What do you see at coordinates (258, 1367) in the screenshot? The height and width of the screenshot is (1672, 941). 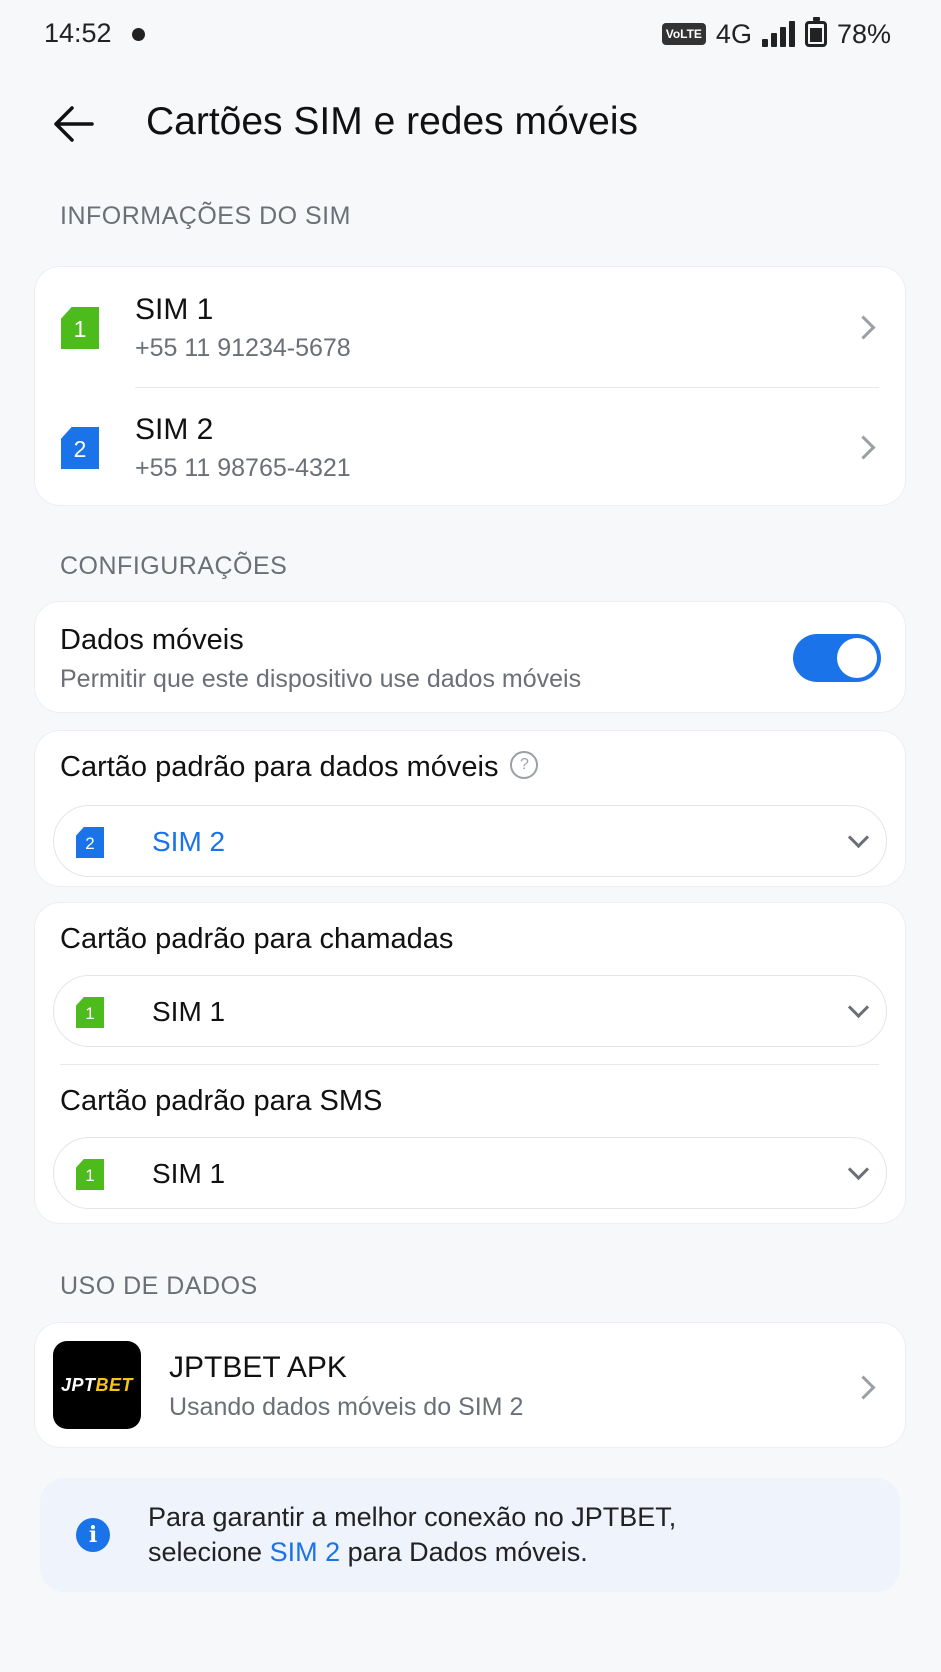 I see `app-name: JPTBET APK` at bounding box center [258, 1367].